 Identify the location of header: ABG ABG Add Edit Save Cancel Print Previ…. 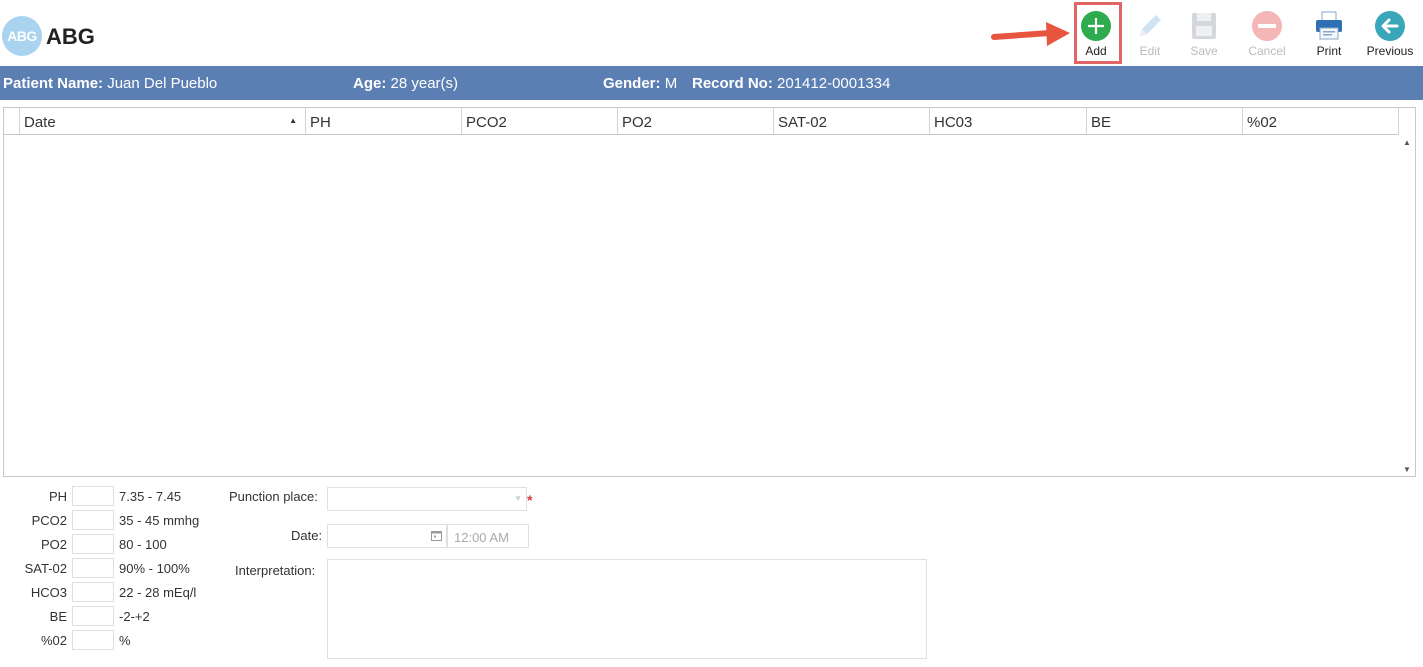
(711, 33).